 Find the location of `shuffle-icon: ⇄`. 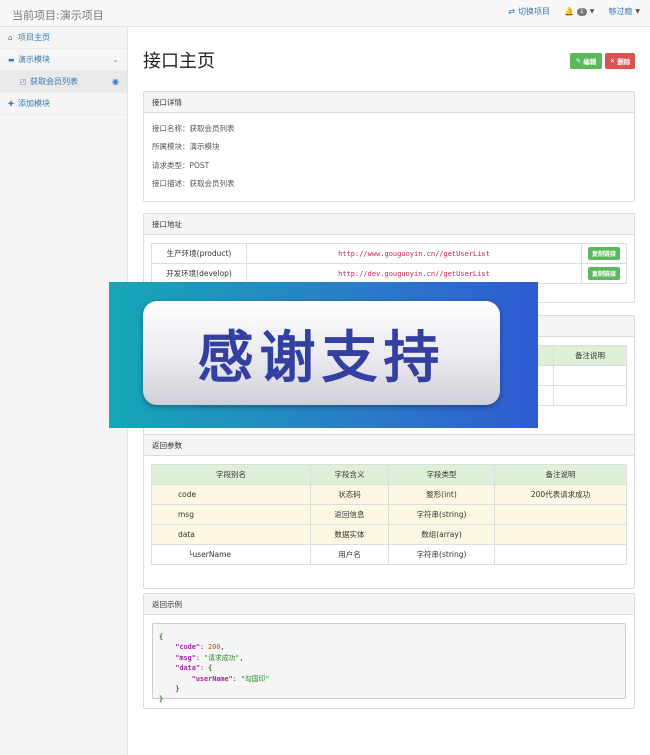

shuffle-icon: ⇄ is located at coordinates (511, 11).